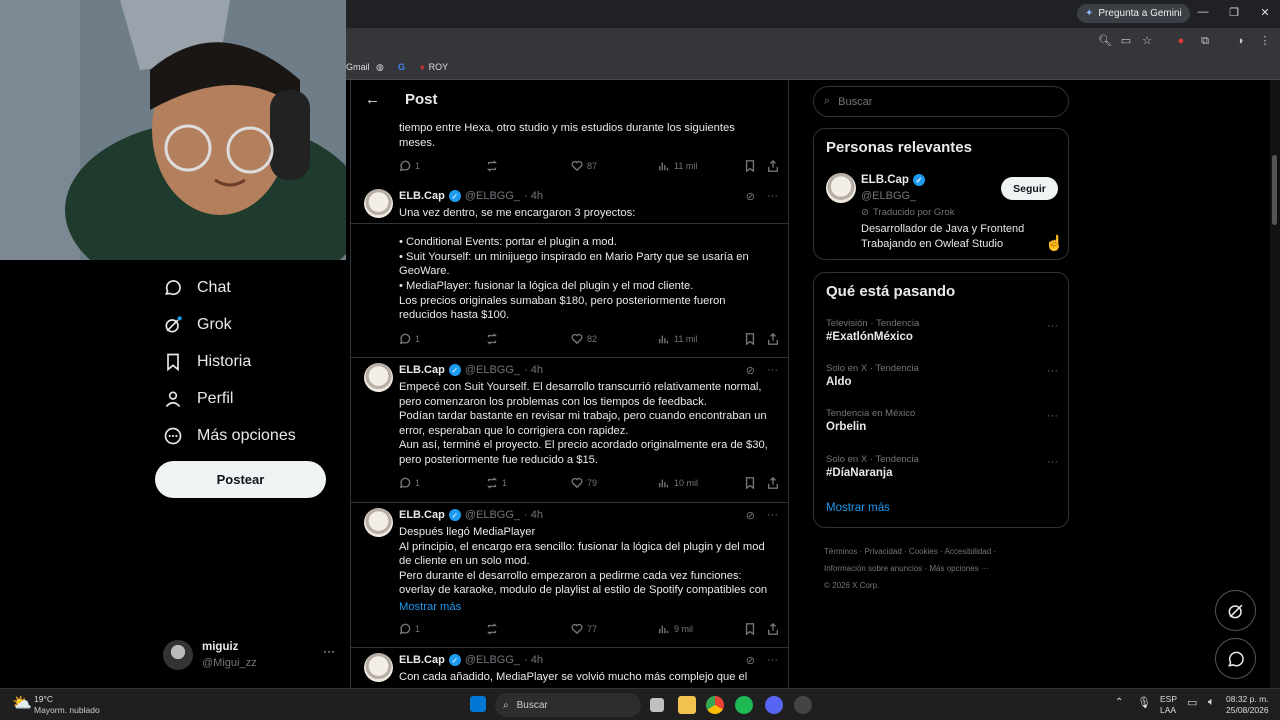 The height and width of the screenshot is (720, 1280). Describe the element at coordinates (715, 705) in the screenshot. I see `chrome-icon` at that location.